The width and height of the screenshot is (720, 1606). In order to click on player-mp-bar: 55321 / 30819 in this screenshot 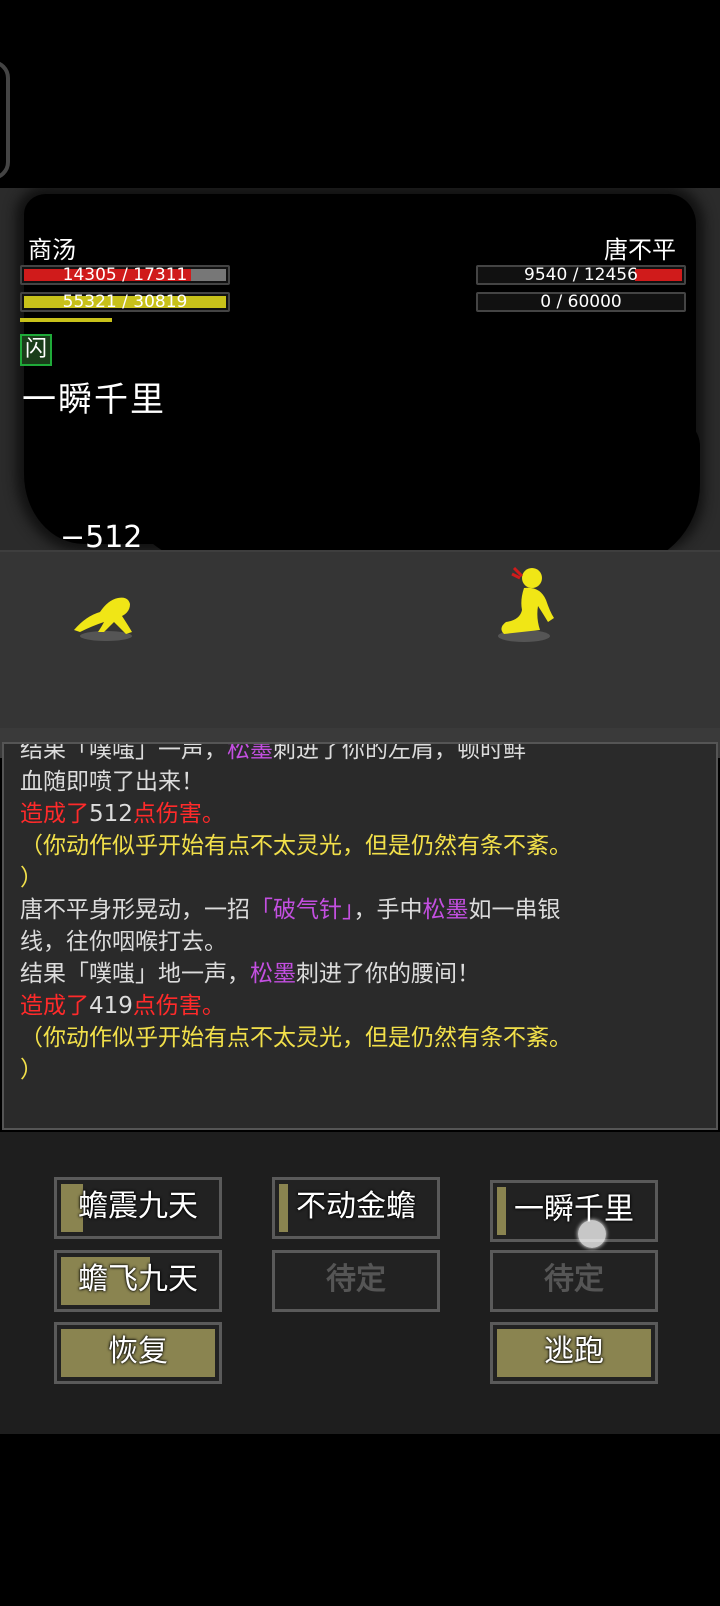, I will do `click(125, 302)`.